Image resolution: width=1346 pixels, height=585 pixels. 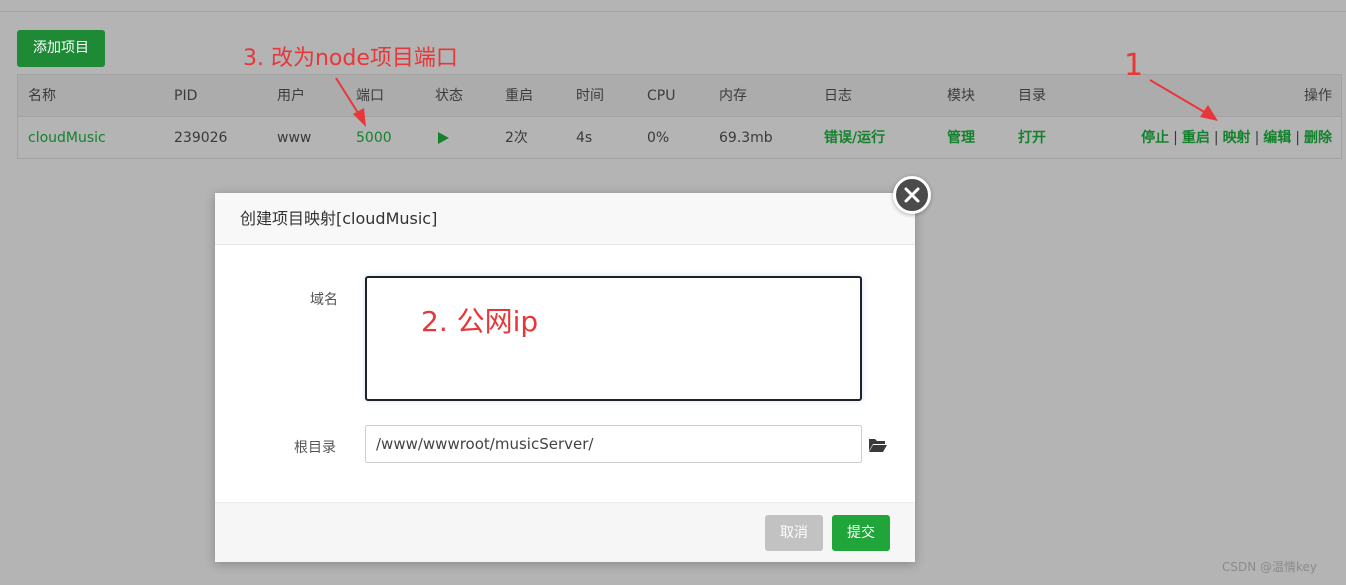 I want to click on header-log: 日志, so click(x=838, y=96).